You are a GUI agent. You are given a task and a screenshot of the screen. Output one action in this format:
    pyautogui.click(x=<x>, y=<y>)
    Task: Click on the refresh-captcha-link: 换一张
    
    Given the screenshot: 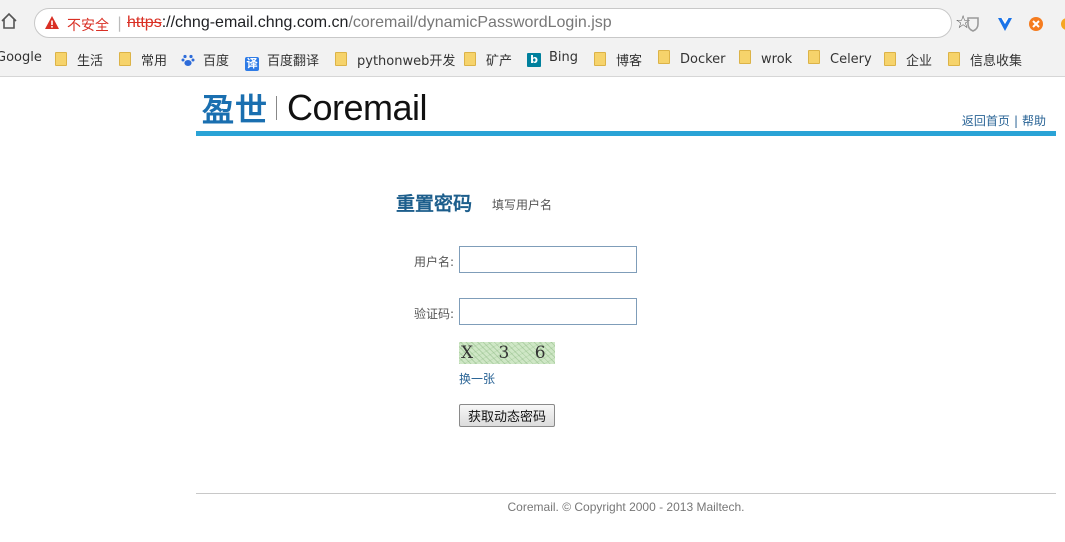 What is the action you would take?
    pyautogui.click(x=477, y=378)
    